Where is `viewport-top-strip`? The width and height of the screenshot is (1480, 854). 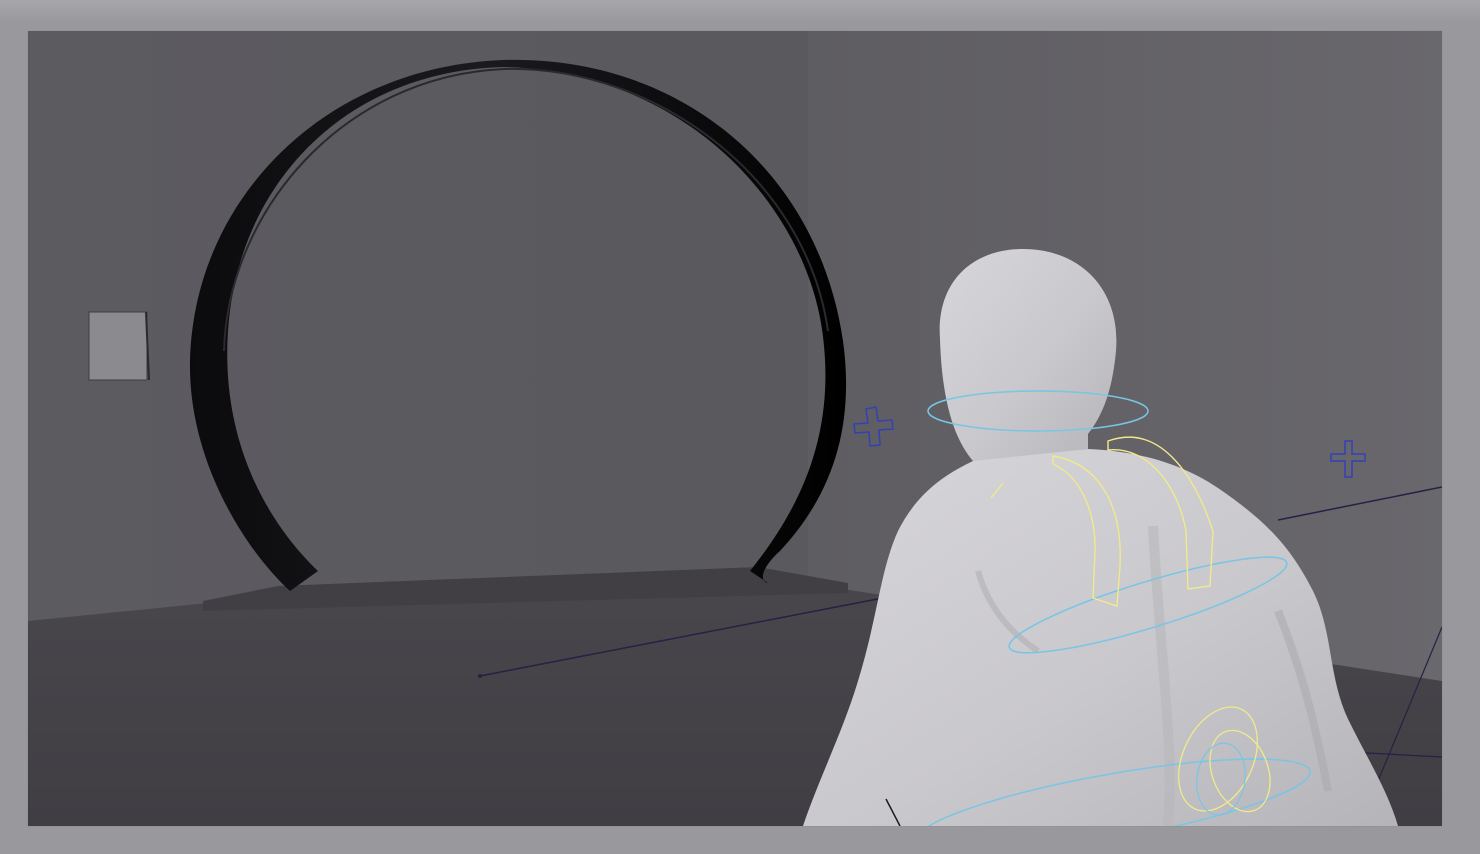 viewport-top-strip is located at coordinates (740, 11).